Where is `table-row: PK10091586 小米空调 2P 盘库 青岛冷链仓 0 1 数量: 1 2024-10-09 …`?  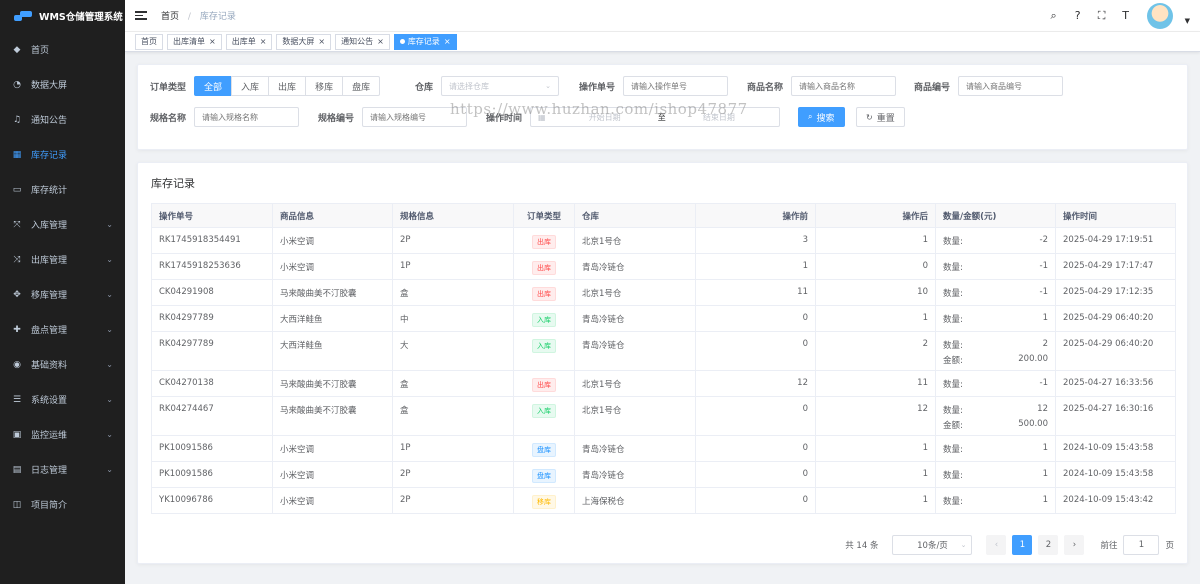
table-row: PK10091586 小米空调 2P 盘库 青岛冷链仓 0 1 数量: 1 2024-10-09 … is located at coordinates (663, 474).